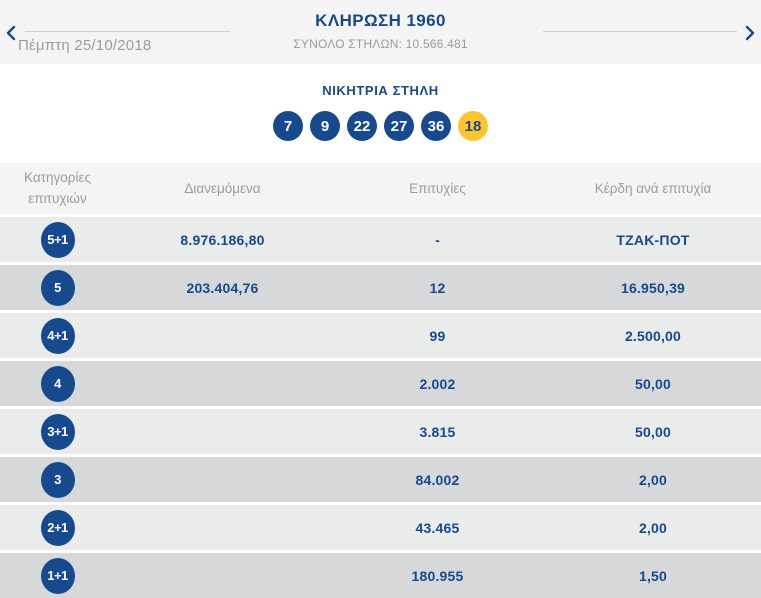 This screenshot has height=598, width=761. What do you see at coordinates (380, 126) in the screenshot?
I see `winning-numbers: 7 9 22 27 36 18` at bounding box center [380, 126].